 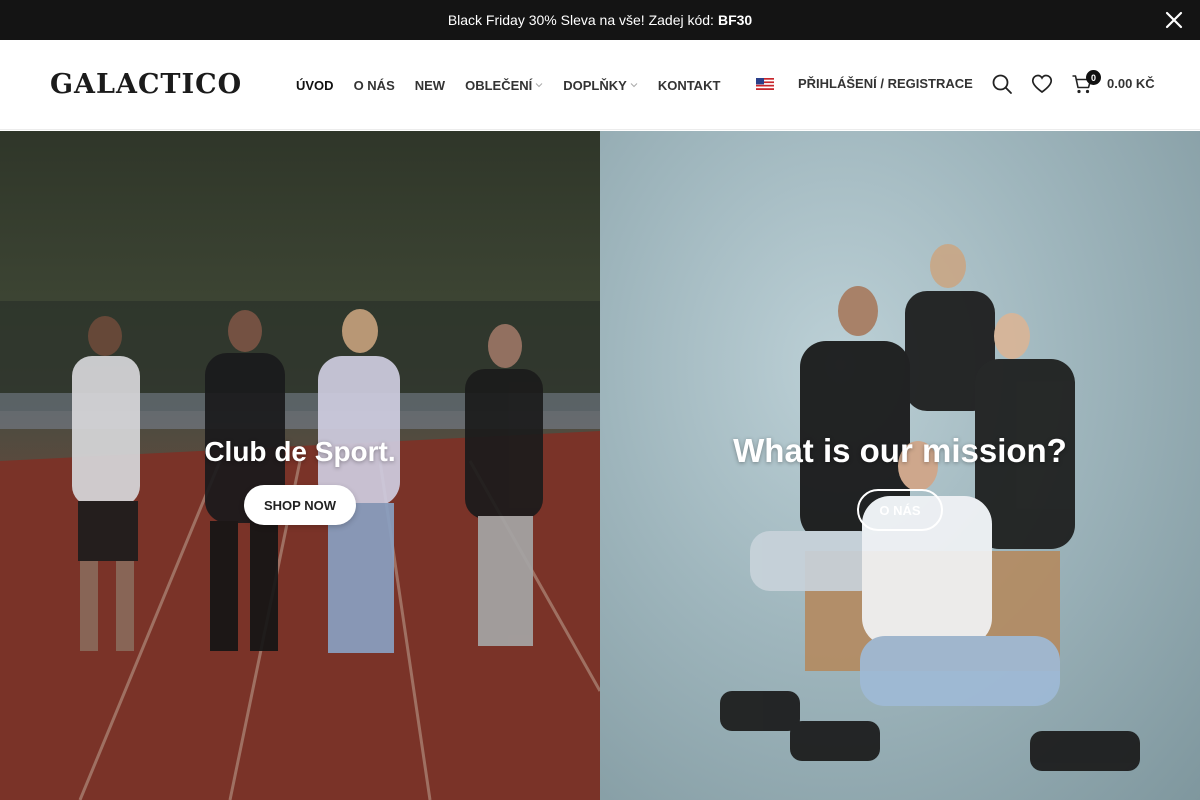 What do you see at coordinates (765, 84) in the screenshot?
I see `us-flag-icon` at bounding box center [765, 84].